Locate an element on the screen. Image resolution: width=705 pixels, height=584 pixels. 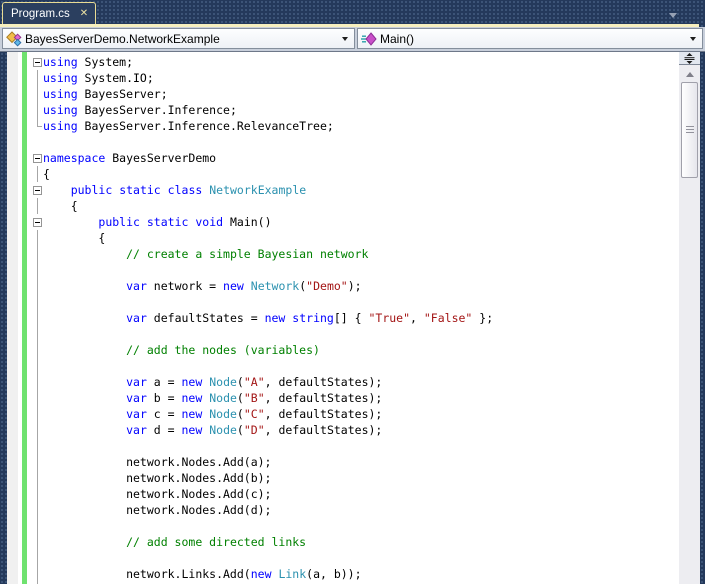
code-line: using System; is located at coordinates (339, 62).